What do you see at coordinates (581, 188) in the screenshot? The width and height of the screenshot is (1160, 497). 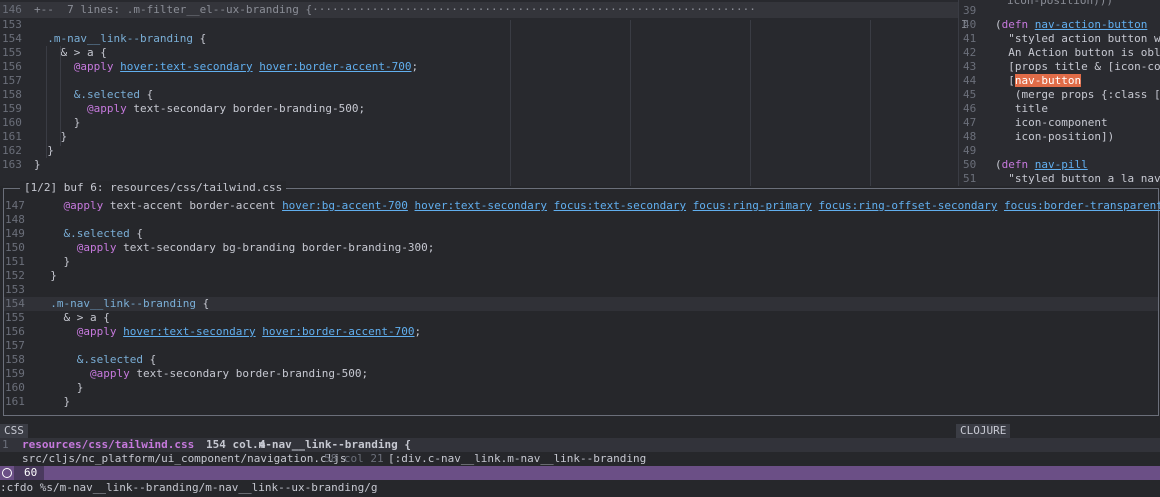 I see `popup-title-bar: [1/2] buf 6: resources/css/tailwind.css` at bounding box center [581, 188].